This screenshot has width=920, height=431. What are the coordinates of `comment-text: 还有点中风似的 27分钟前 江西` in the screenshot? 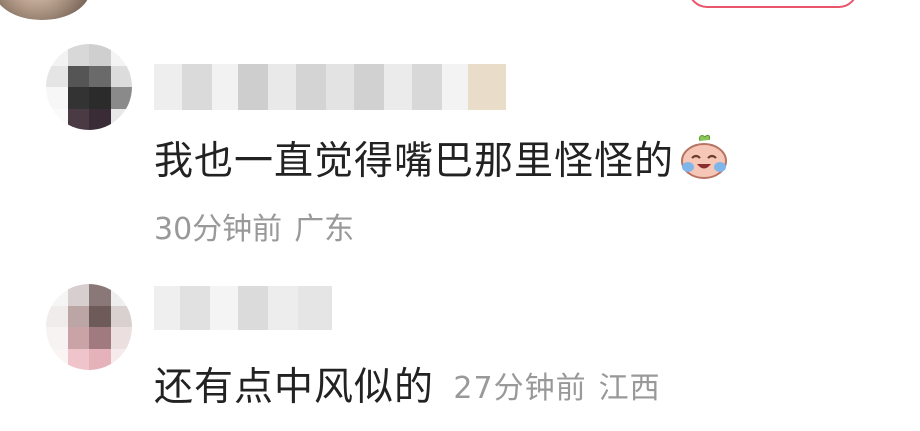 It's located at (407, 384).